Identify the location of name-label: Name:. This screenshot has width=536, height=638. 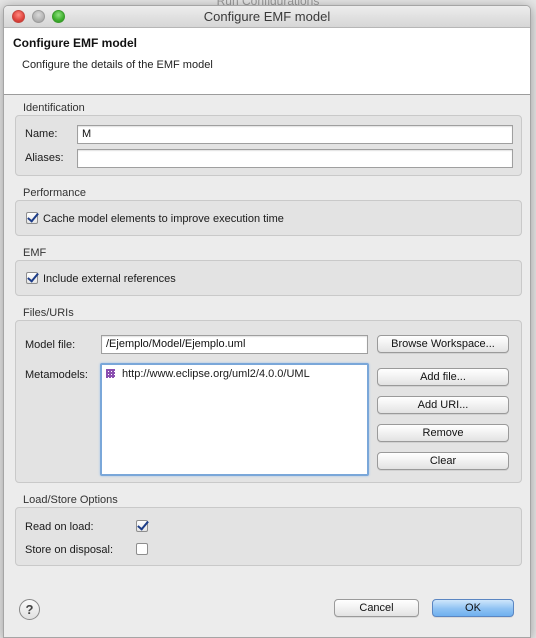
(41, 134).